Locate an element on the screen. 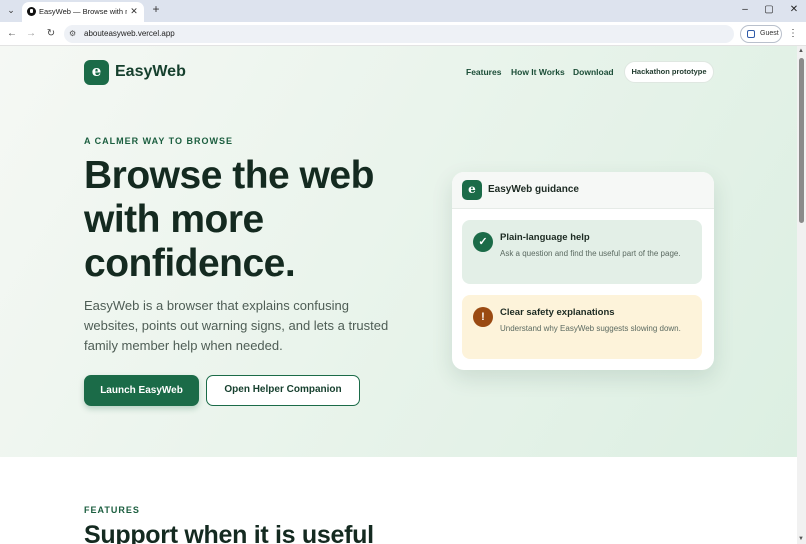 The width and height of the screenshot is (806, 544). browser-tab: EasyWeb — Browse with more confidence ✕ is located at coordinates (83, 12).